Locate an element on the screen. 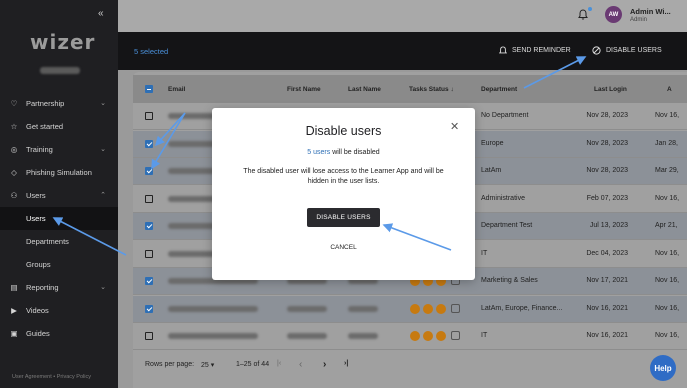  column-department: Department is located at coordinates (499, 89).